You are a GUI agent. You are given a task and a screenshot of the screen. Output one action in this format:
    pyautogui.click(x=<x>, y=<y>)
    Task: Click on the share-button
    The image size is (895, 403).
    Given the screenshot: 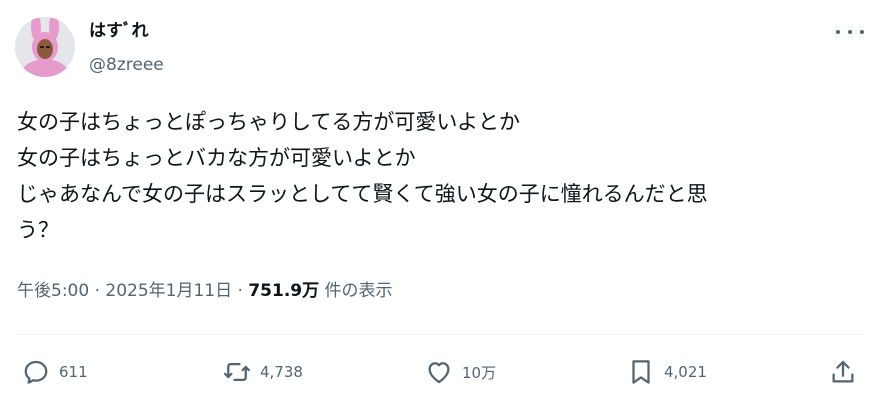 What is the action you would take?
    pyautogui.click(x=843, y=372)
    